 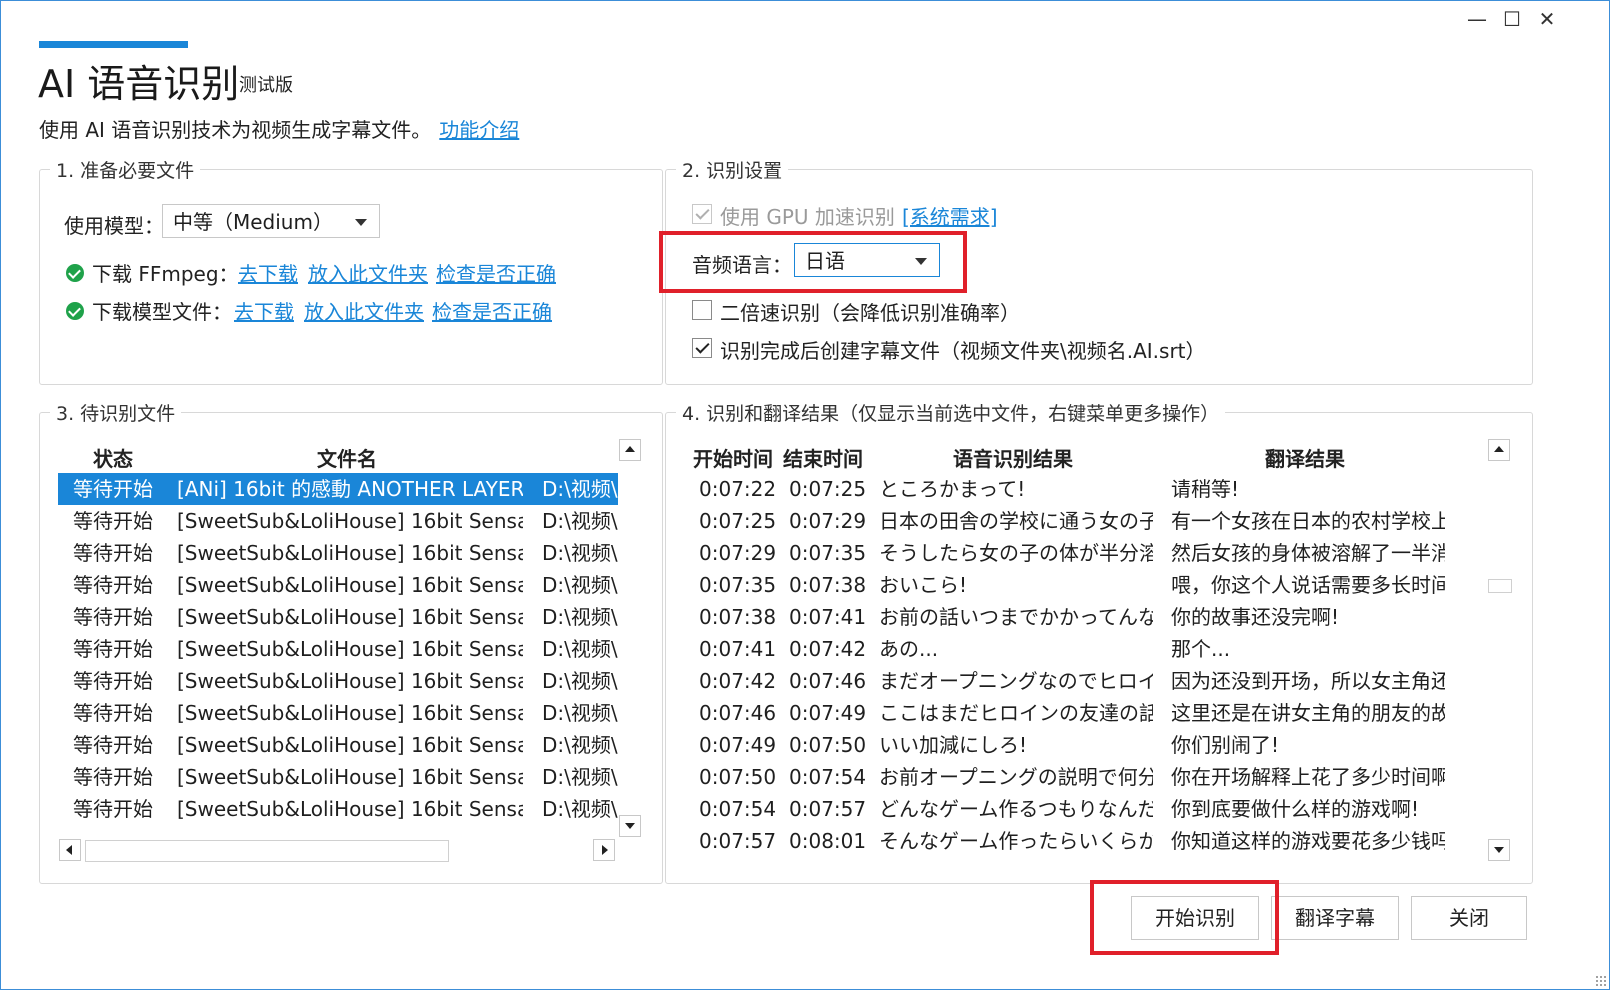 What do you see at coordinates (1016, 521) in the screenshot?
I see `result-asr-text: 日本の田舎の学校に通う女の子が` at bounding box center [1016, 521].